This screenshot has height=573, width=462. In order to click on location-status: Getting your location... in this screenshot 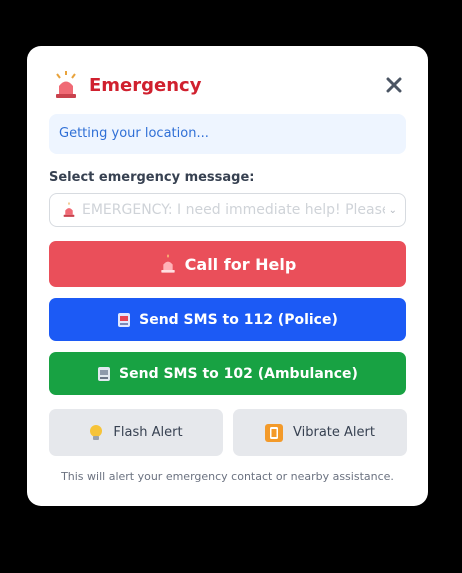, I will do `click(227, 134)`.